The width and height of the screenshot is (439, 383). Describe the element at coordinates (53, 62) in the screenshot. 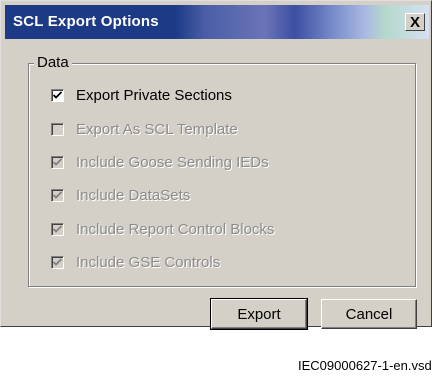

I see `data-group-label: Data` at that location.